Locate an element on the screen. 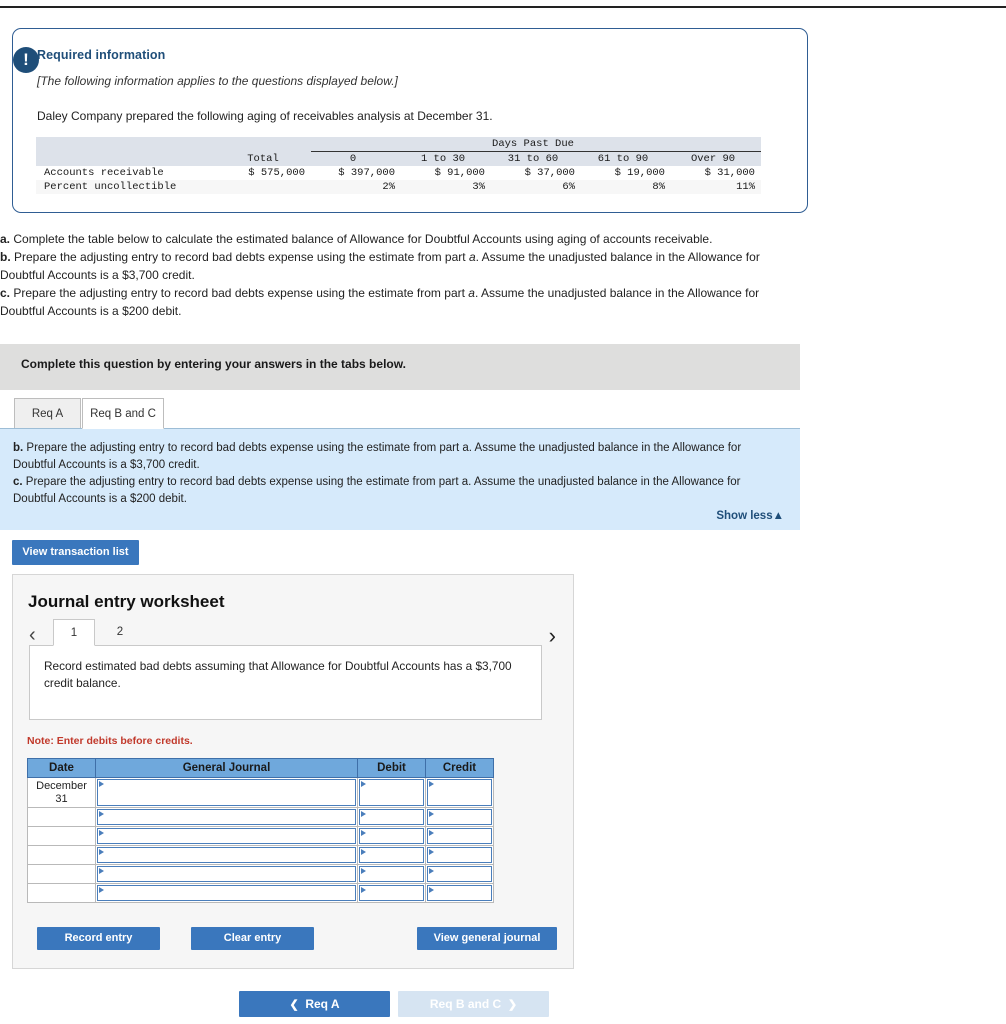 Image resolution: width=1006 pixels, height=1024 pixels. journal-date-cell-1: December 31 is located at coordinates (61, 792).